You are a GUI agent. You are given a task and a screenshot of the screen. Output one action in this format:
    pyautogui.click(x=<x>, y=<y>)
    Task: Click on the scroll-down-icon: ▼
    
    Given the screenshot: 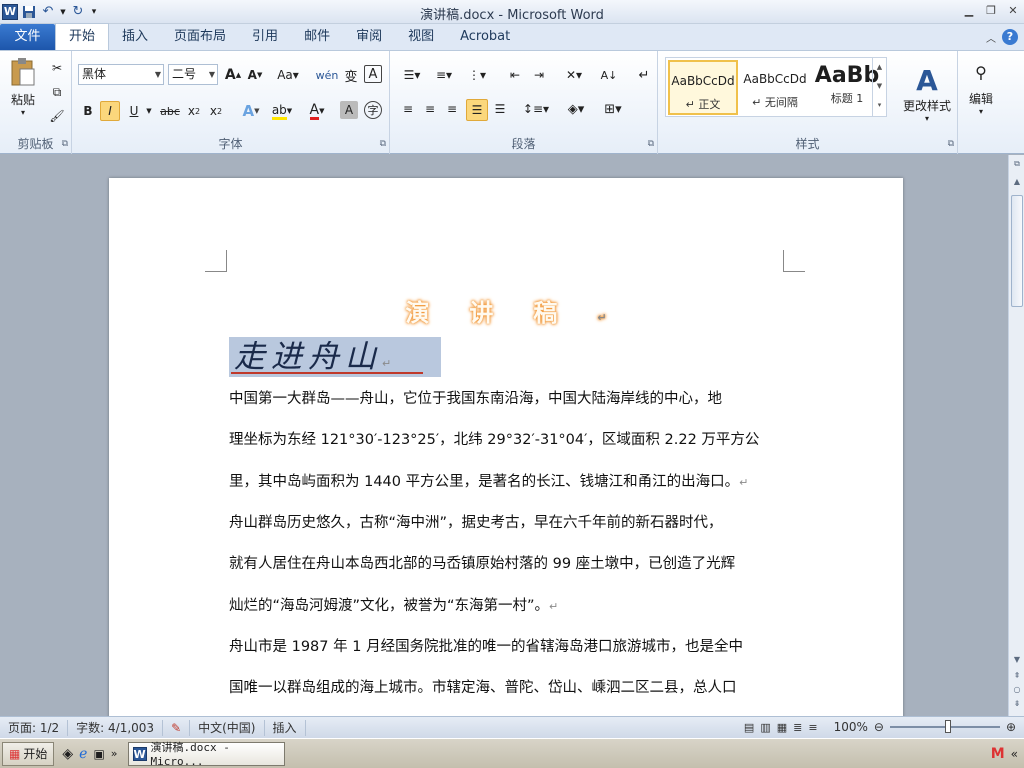 What is the action you would take?
    pyautogui.click(x=1016, y=662)
    